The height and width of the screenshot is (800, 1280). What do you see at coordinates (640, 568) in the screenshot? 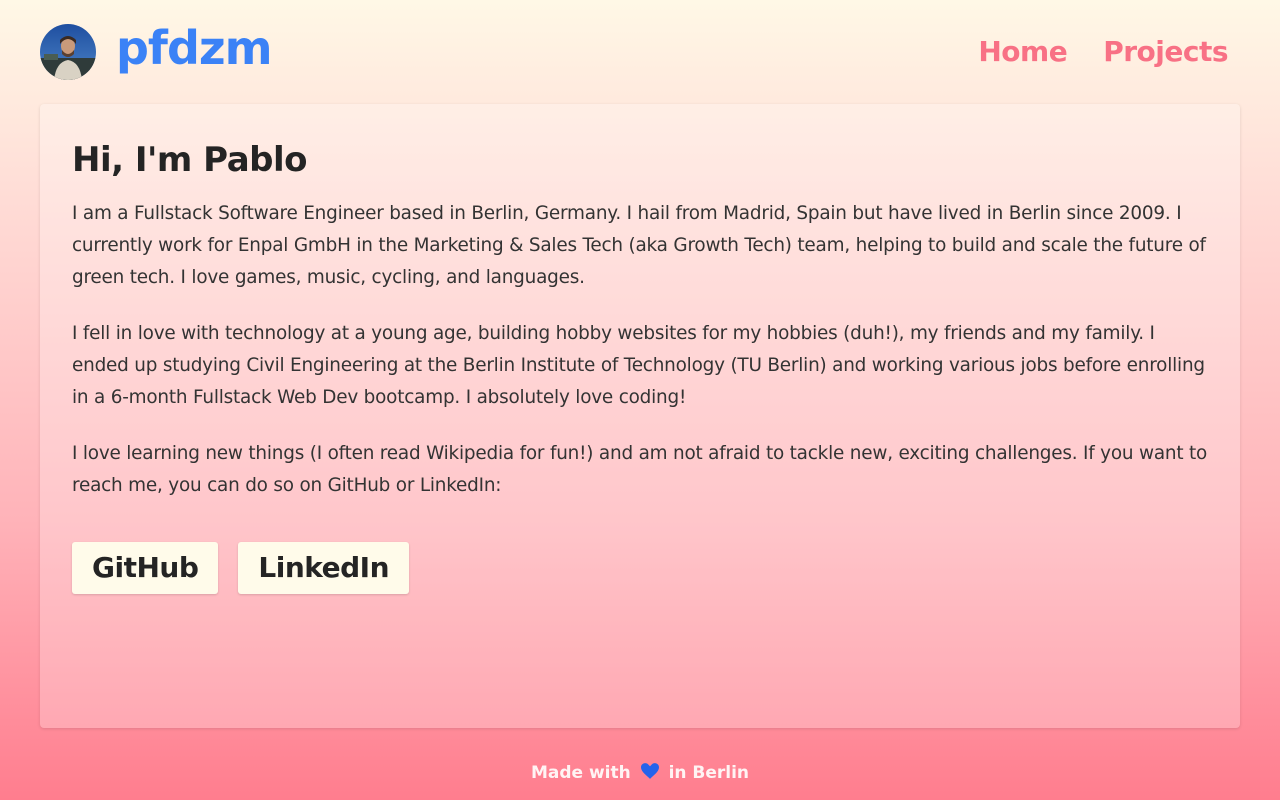
I see `social-links: GitHub LinkedIn` at bounding box center [640, 568].